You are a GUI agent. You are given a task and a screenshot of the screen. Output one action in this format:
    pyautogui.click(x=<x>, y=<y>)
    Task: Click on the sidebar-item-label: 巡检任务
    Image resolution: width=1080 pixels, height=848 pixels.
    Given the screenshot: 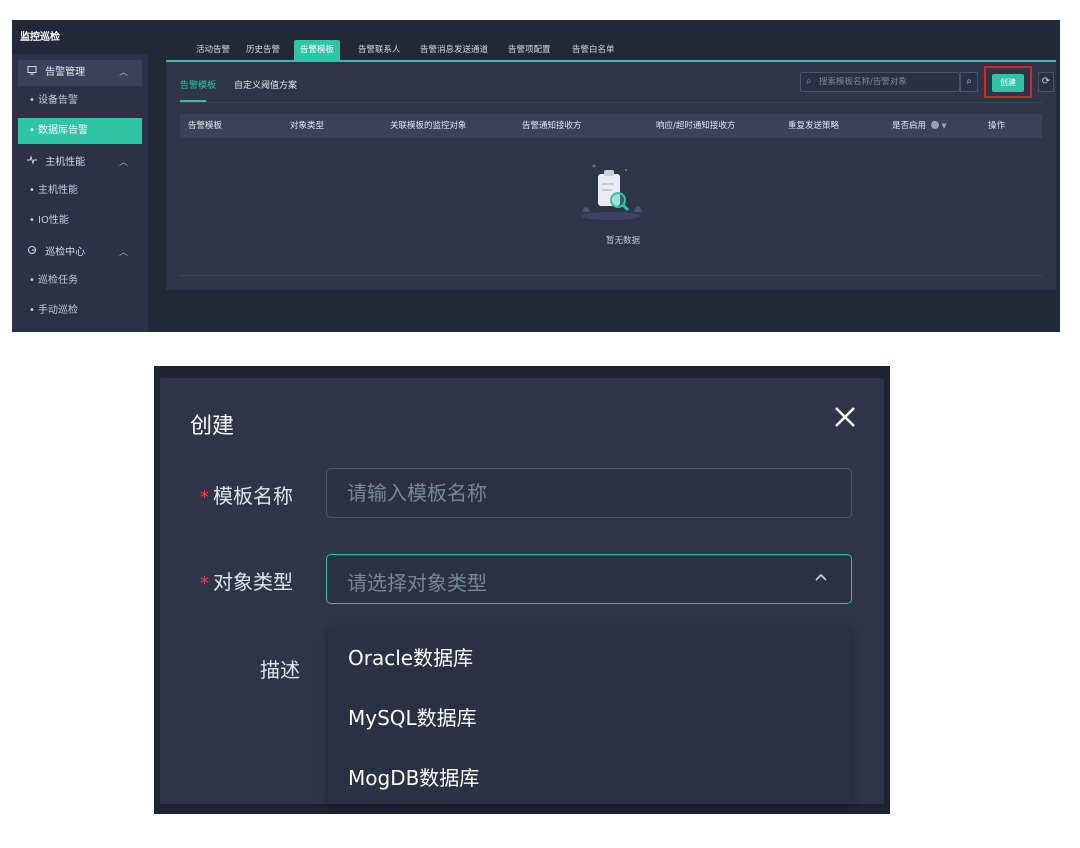 What is the action you would take?
    pyautogui.click(x=58, y=280)
    